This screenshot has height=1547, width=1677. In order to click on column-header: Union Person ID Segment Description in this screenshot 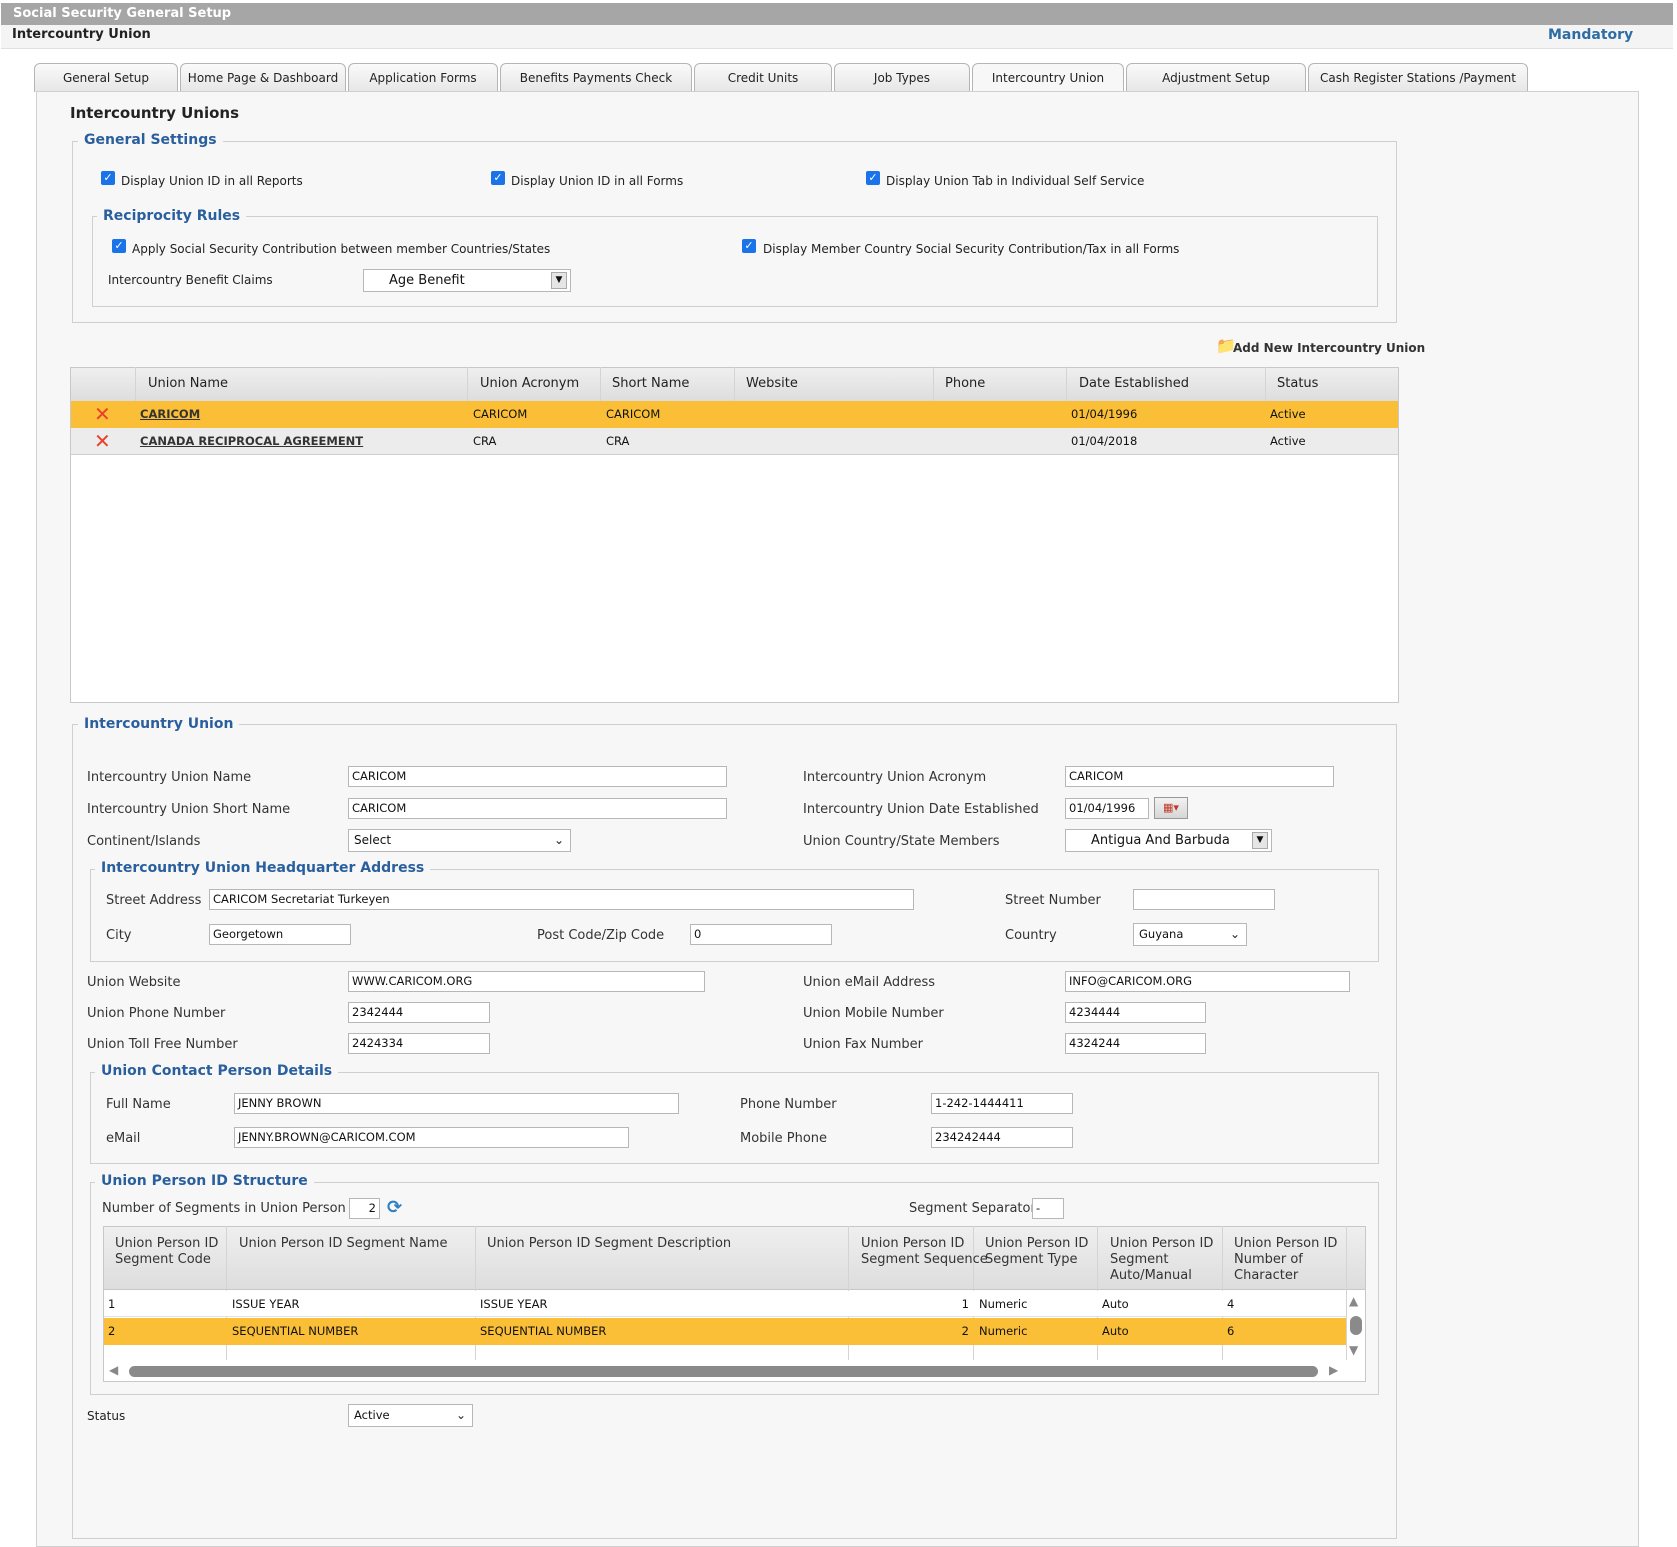, I will do `click(609, 1244)`.